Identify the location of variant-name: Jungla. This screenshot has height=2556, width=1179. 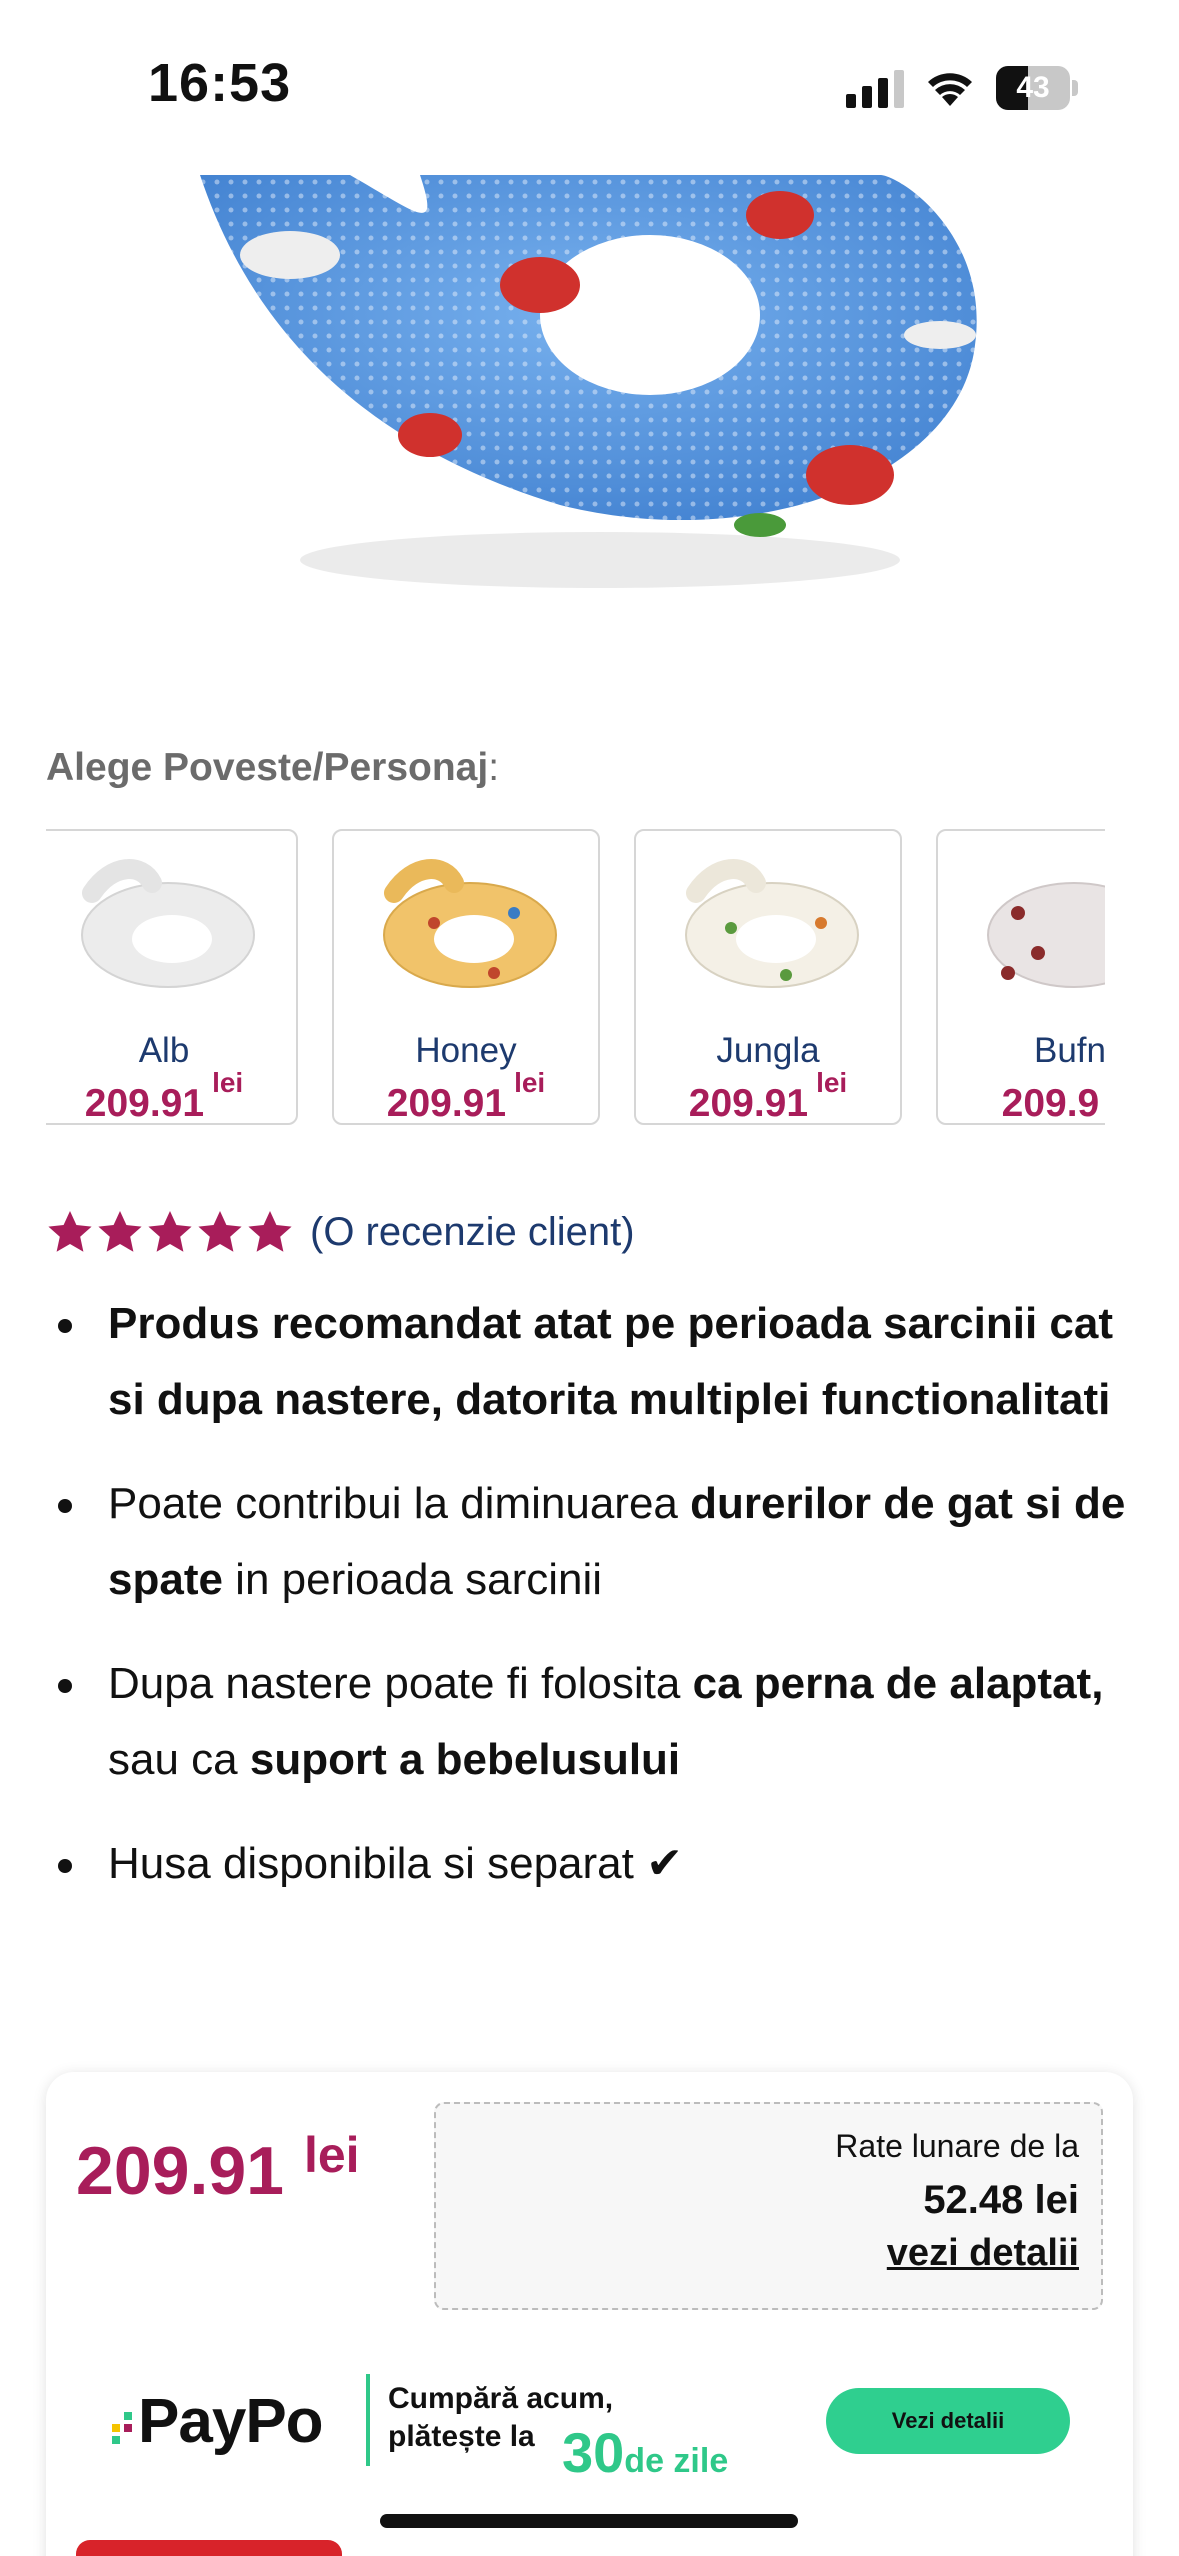
(768, 1050).